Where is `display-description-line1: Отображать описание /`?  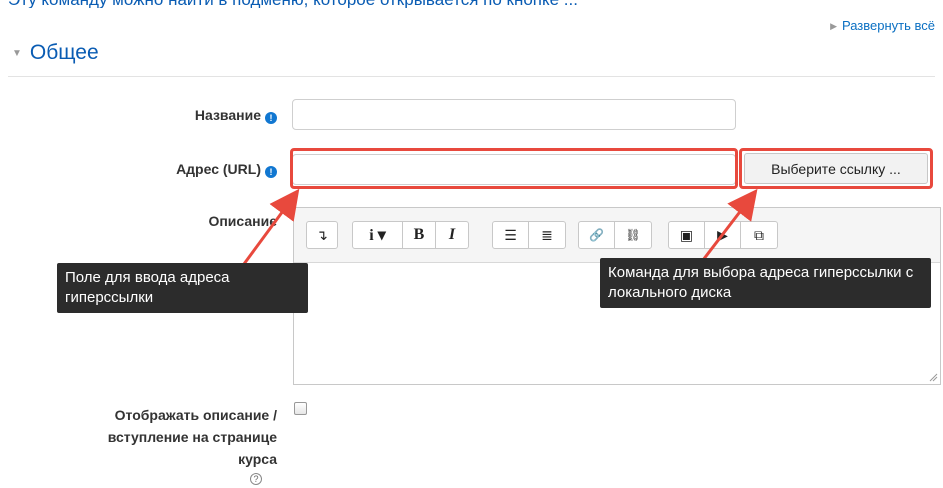
display-description-line1: Отображать описание / is located at coordinates (195, 415).